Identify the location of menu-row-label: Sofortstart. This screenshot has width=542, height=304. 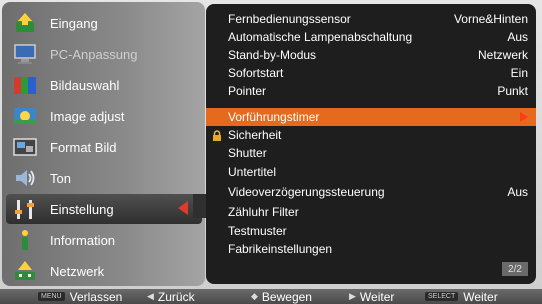
(256, 73).